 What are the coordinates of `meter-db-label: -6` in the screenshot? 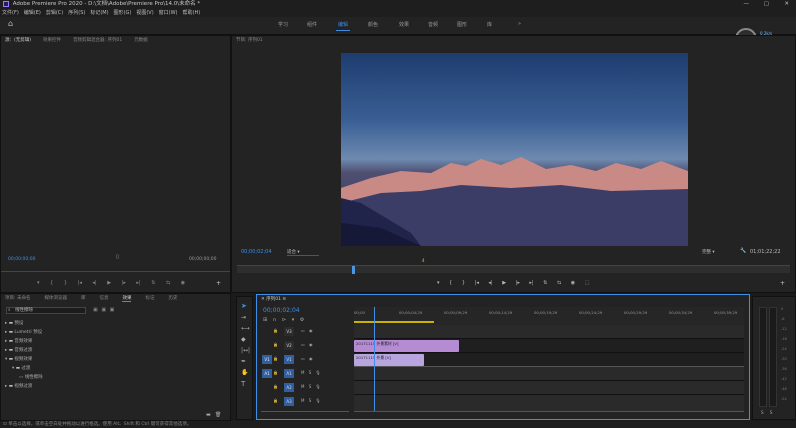 It's located at (783, 319).